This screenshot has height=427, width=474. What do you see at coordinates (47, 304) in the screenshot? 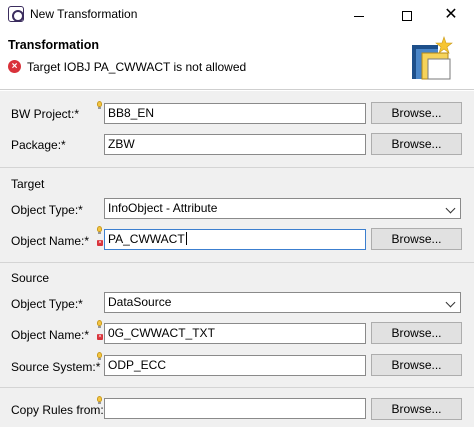
I see `source-object-type-label: Object Type:*` at bounding box center [47, 304].